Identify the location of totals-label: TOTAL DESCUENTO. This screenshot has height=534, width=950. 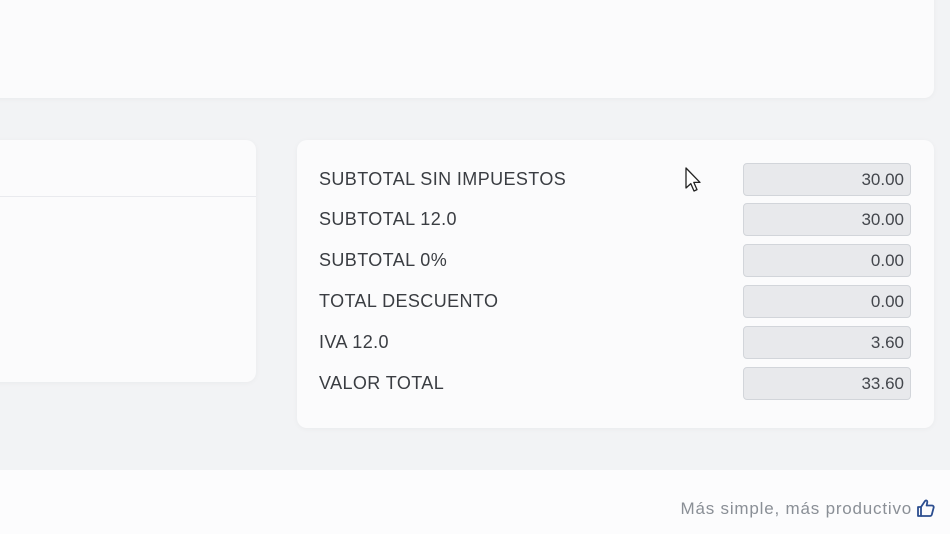
(409, 301).